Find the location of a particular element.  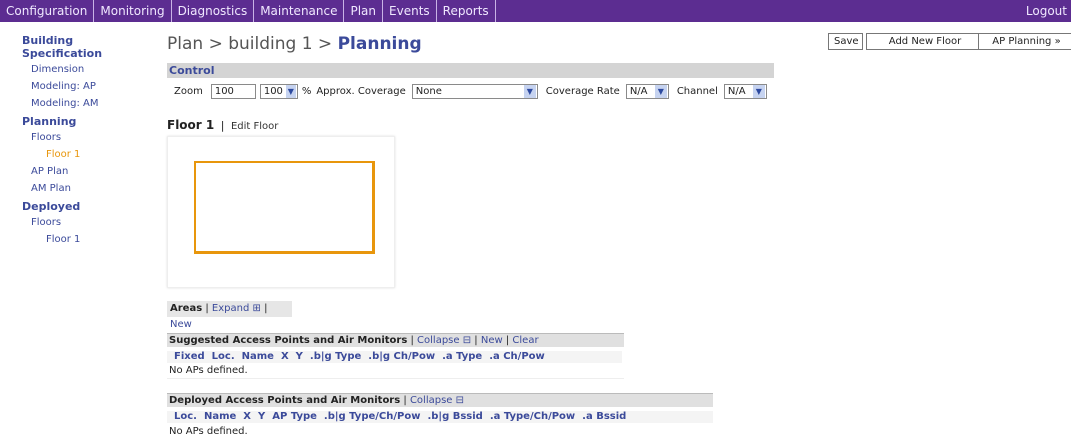

suggested-empty-message: No APs defined. is located at coordinates (395, 371).